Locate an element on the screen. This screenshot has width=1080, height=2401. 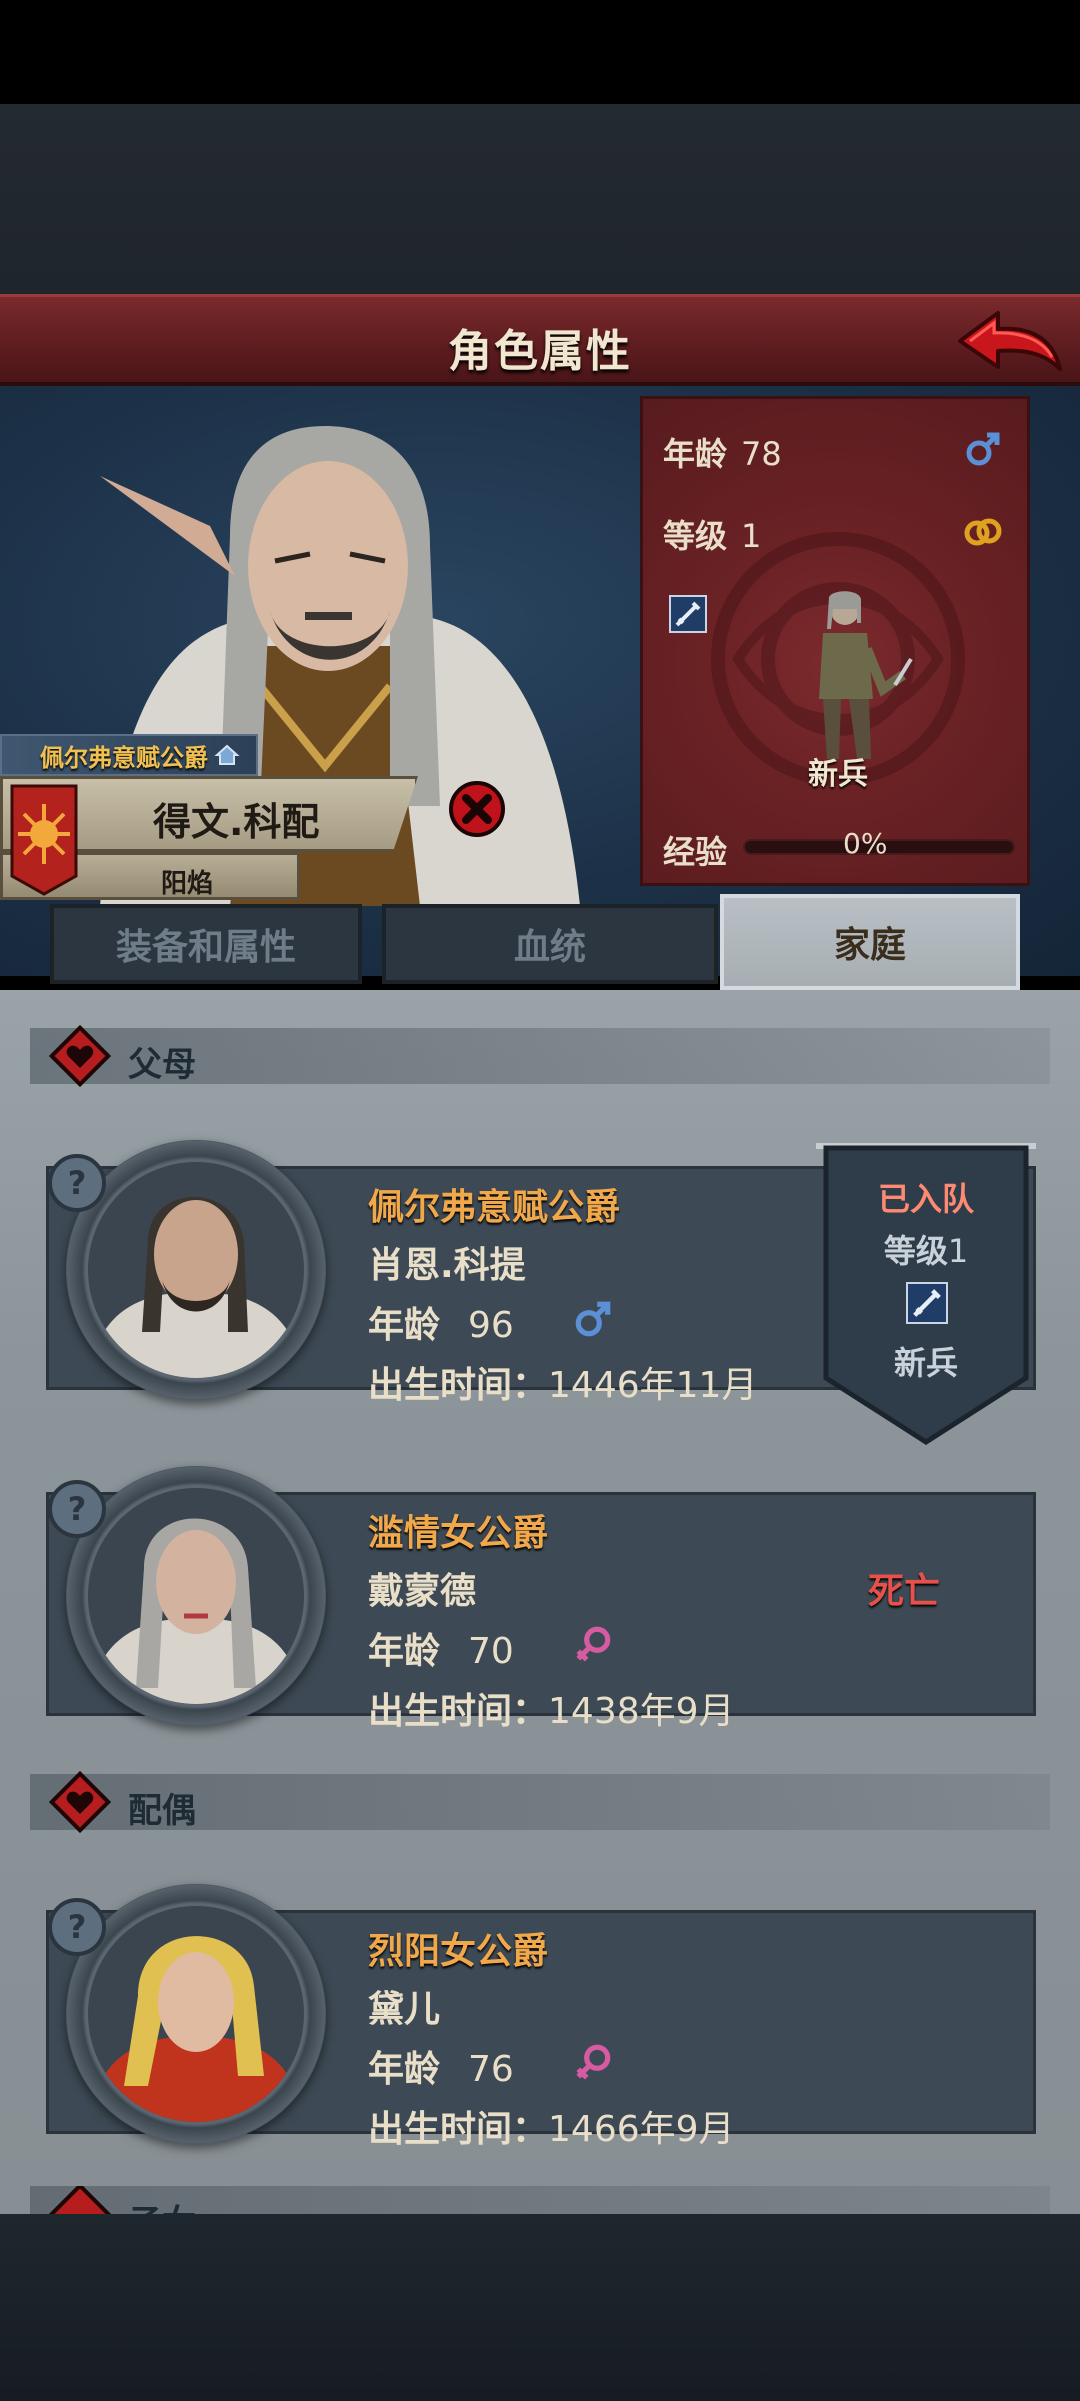
member-name: 戴蒙德 is located at coordinates (422, 1591).